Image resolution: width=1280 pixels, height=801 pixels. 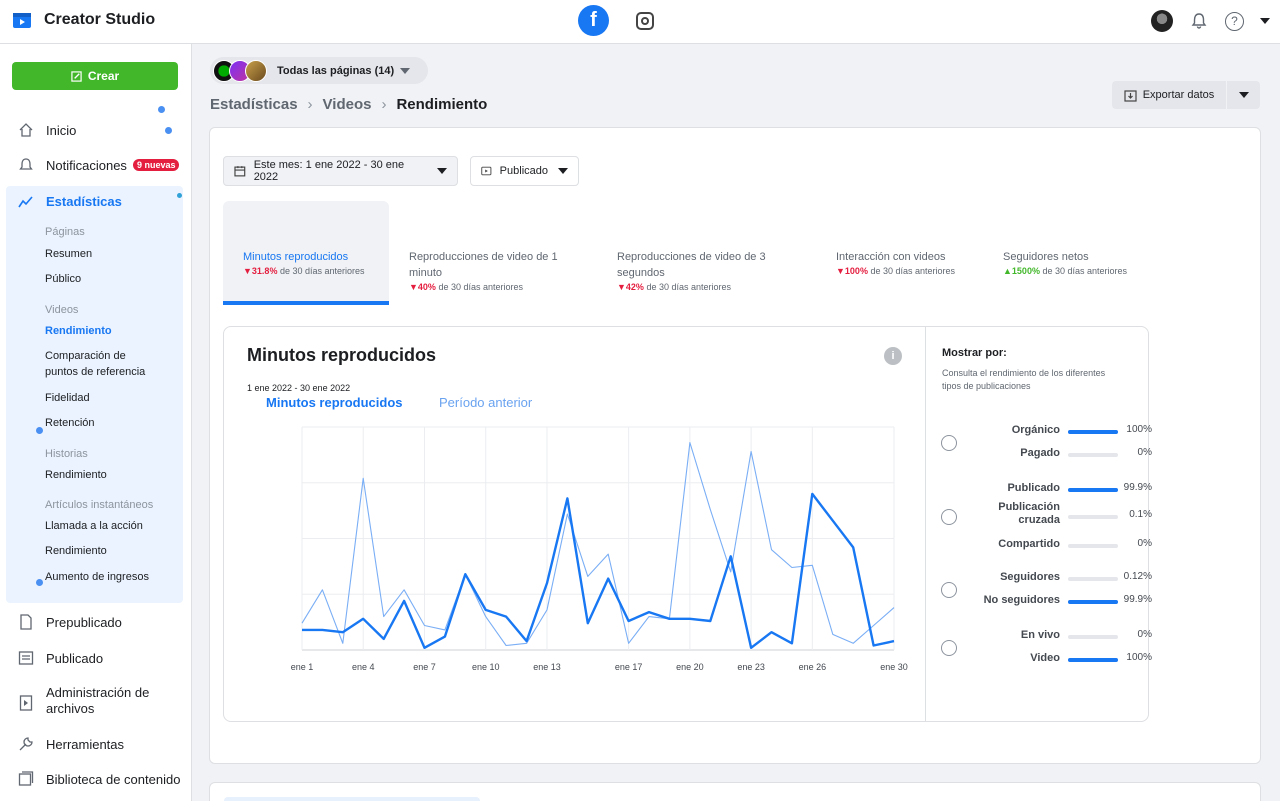 I want to click on brand: Creator Studio, so click(x=83, y=20).